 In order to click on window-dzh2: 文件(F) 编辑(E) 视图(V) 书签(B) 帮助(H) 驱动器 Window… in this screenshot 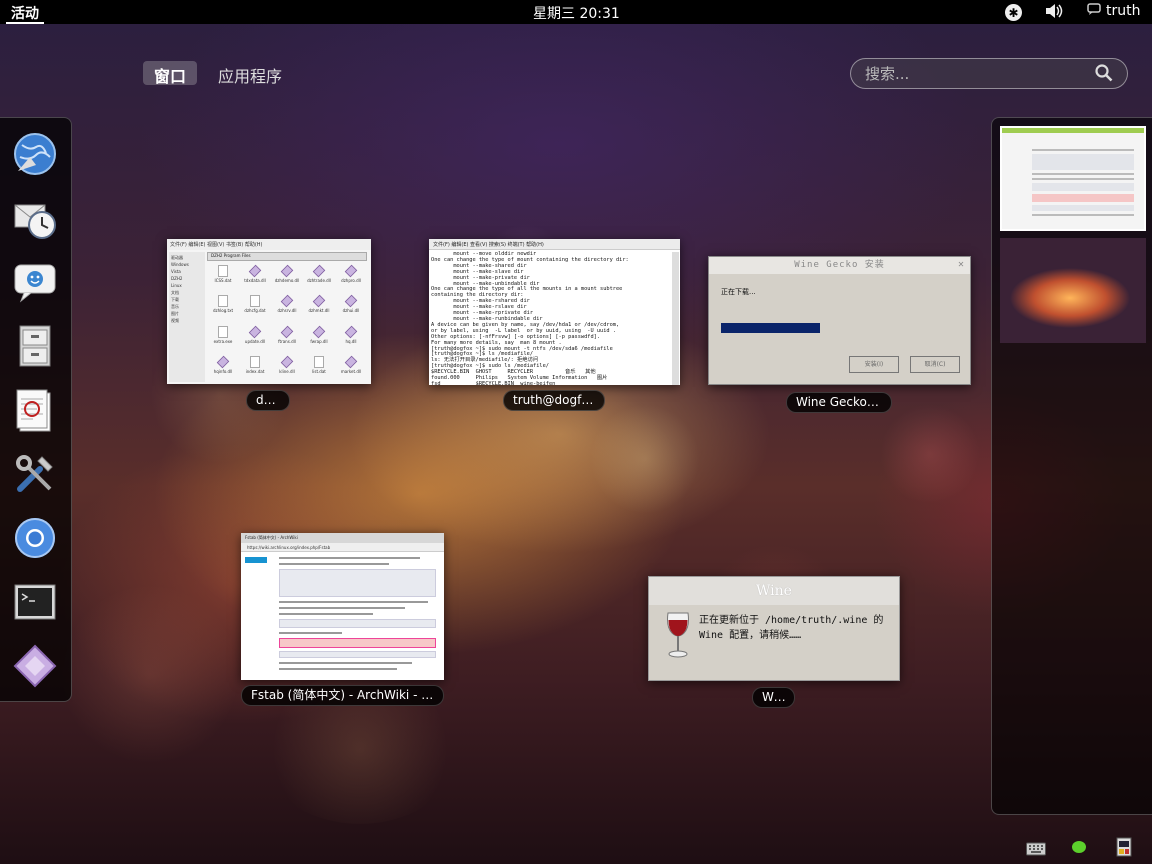, I will do `click(269, 311)`.